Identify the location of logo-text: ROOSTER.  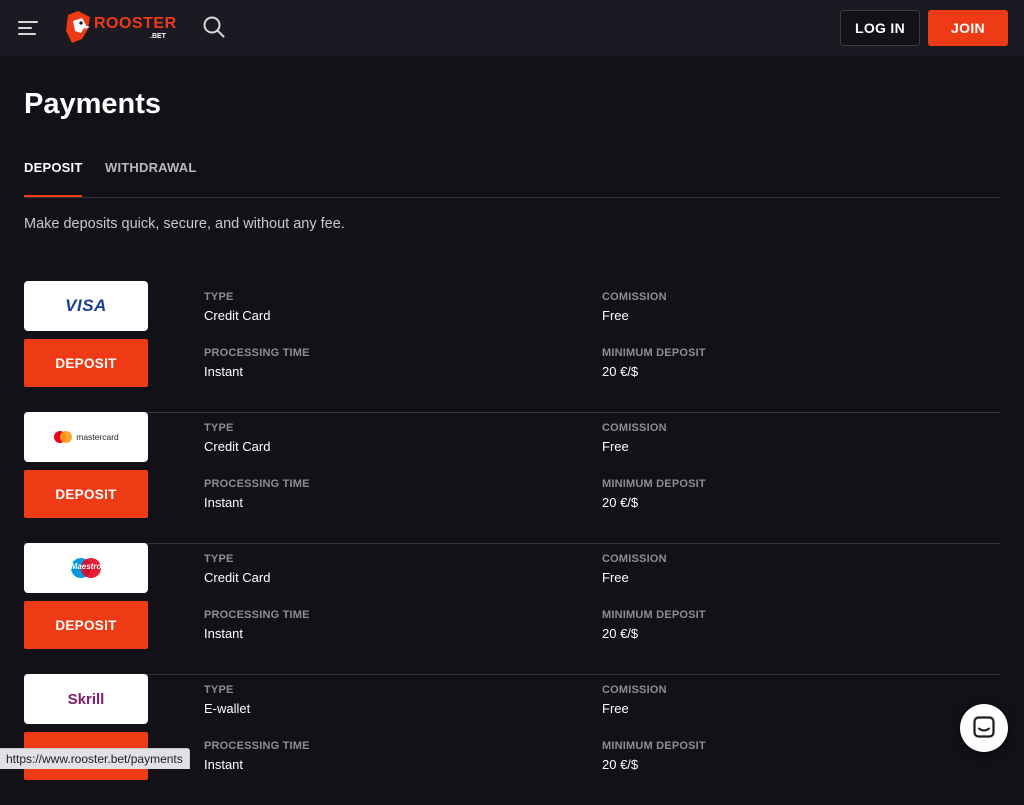
(135, 23).